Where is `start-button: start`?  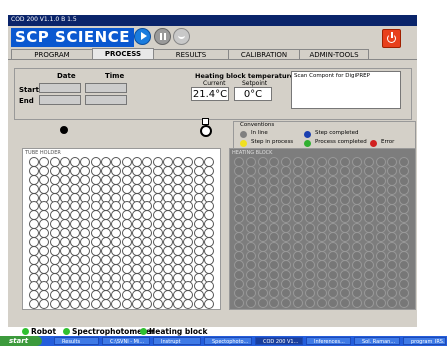
start-button: start is located at coordinates (21, 341).